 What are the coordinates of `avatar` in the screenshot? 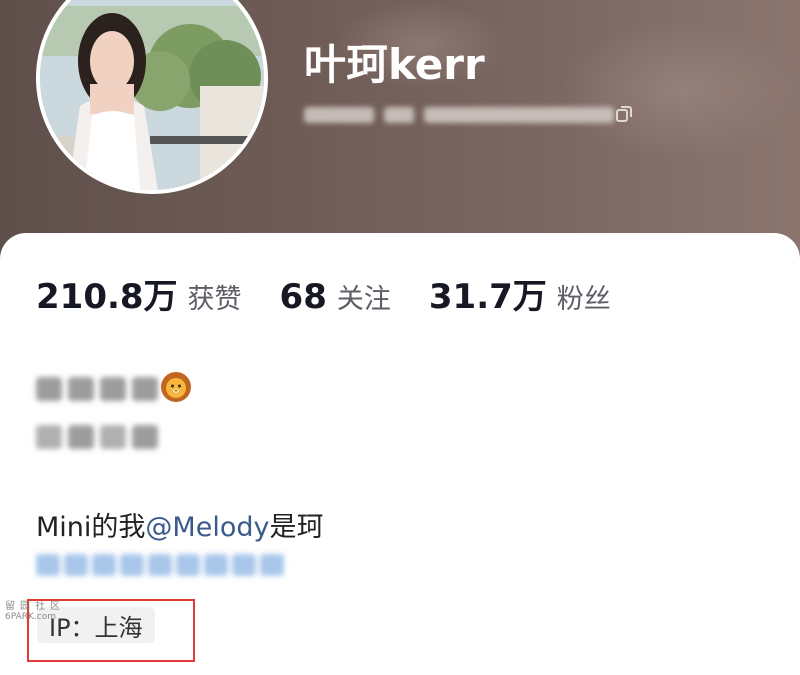 It's located at (152, 97).